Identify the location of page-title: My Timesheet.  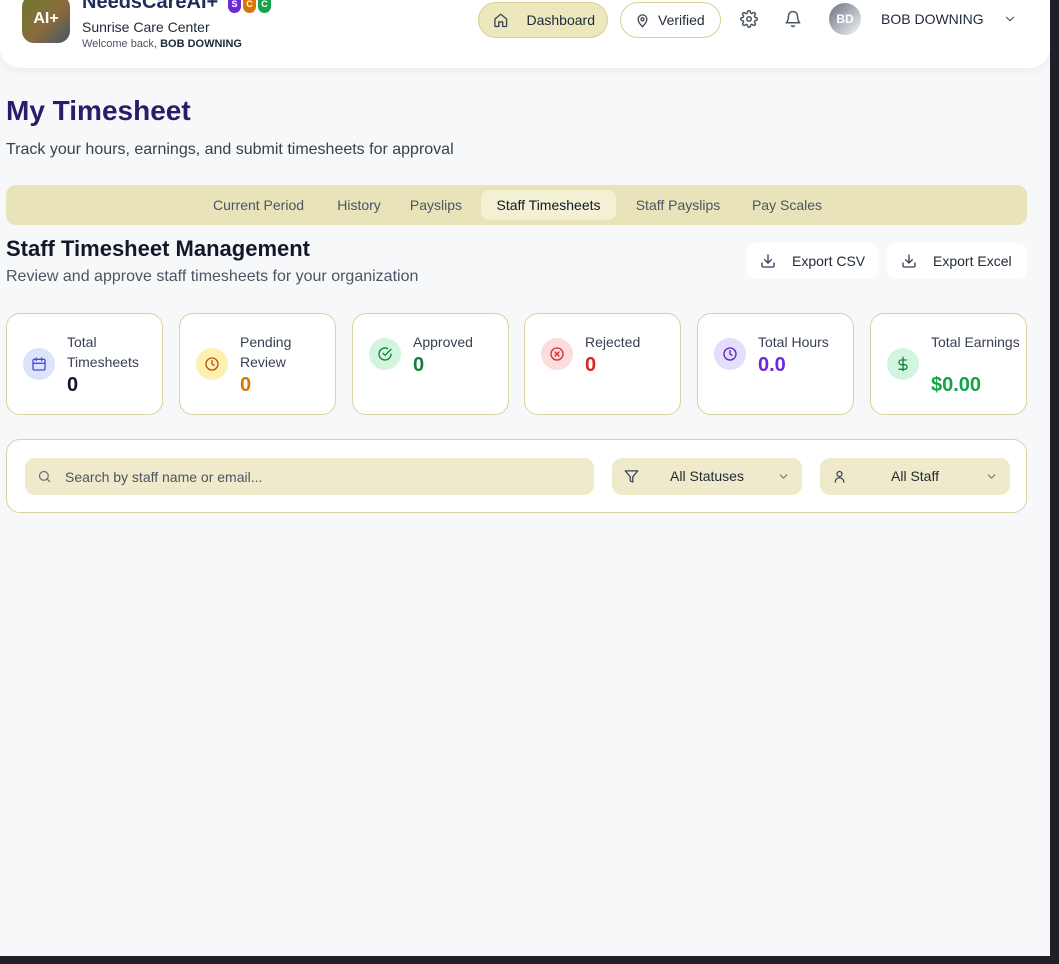
(98, 110).